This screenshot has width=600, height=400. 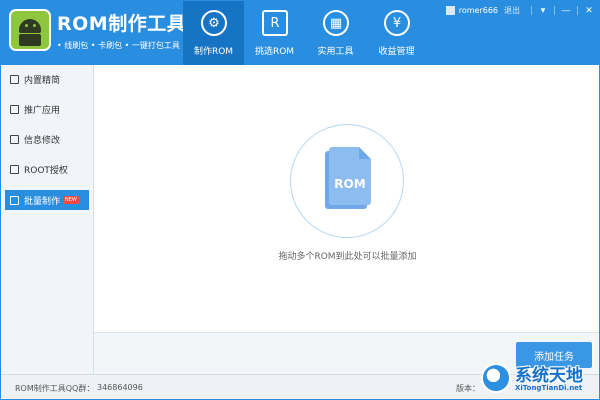 I want to click on sidebar-item-root: ROOT授权, so click(x=47, y=169).